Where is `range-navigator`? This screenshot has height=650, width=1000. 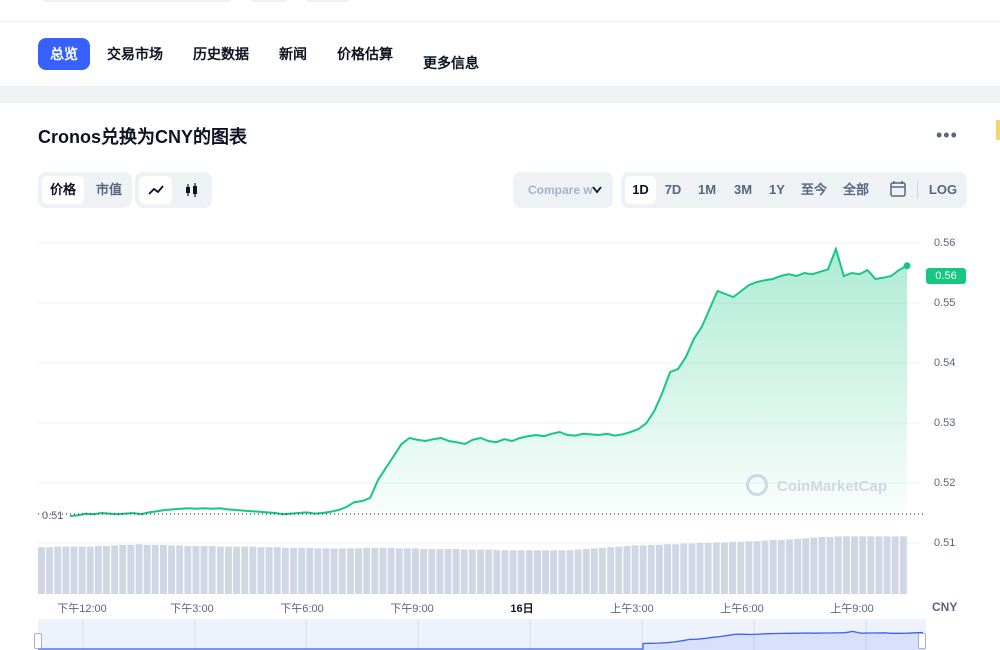 range-navigator is located at coordinates (482, 634).